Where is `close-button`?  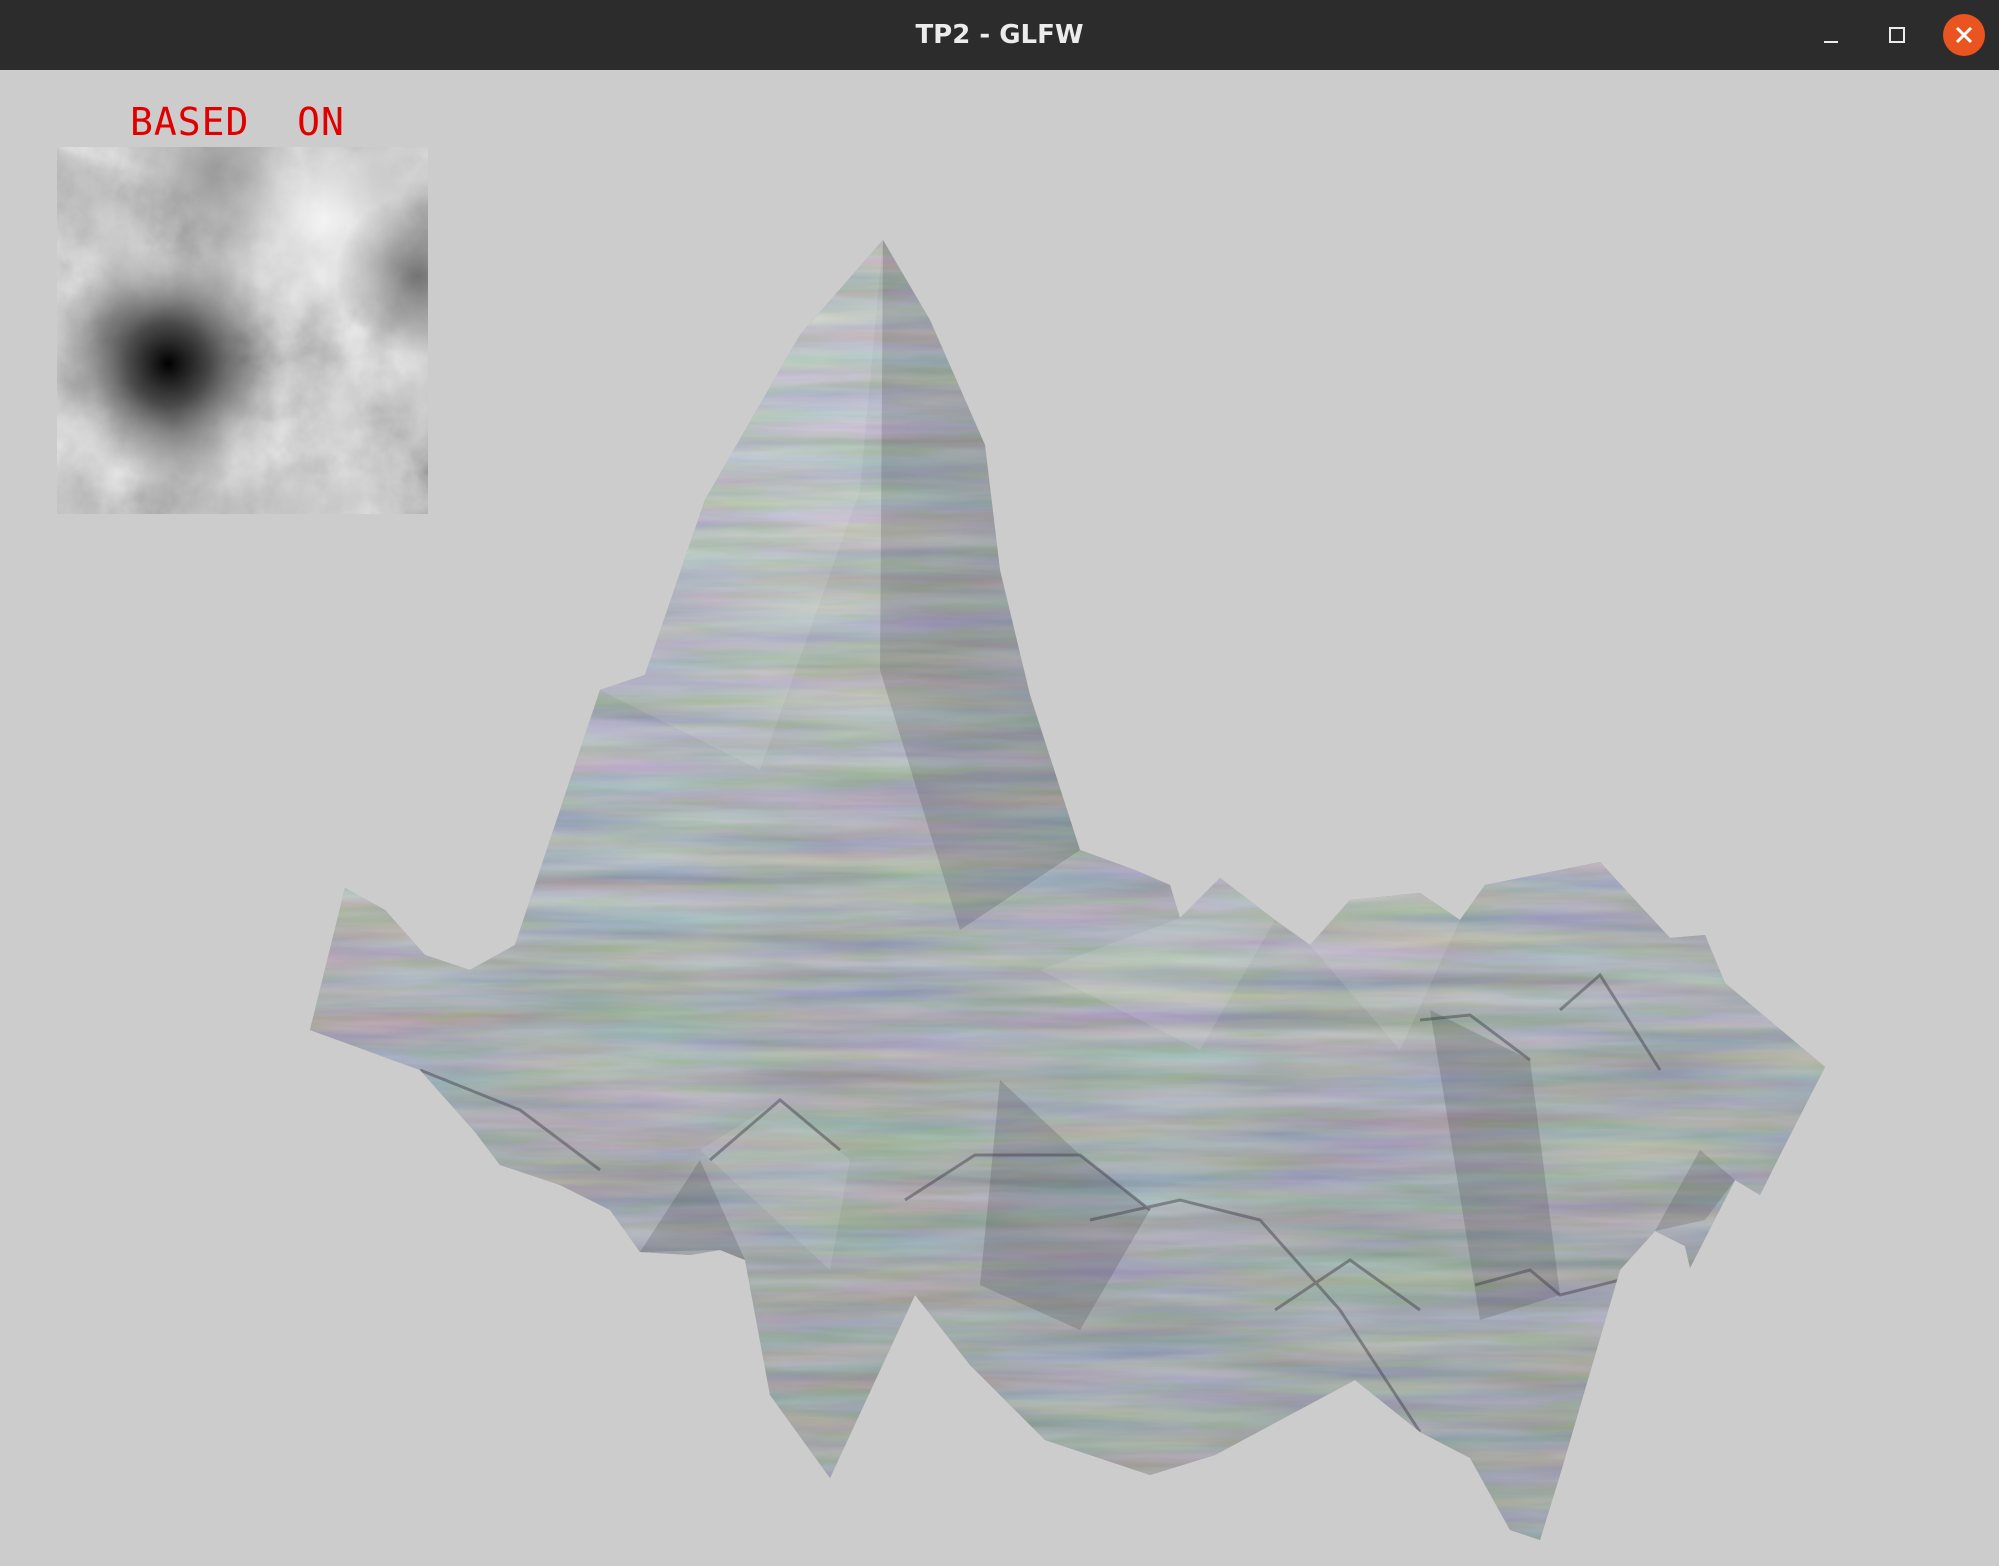
close-button is located at coordinates (1964, 35).